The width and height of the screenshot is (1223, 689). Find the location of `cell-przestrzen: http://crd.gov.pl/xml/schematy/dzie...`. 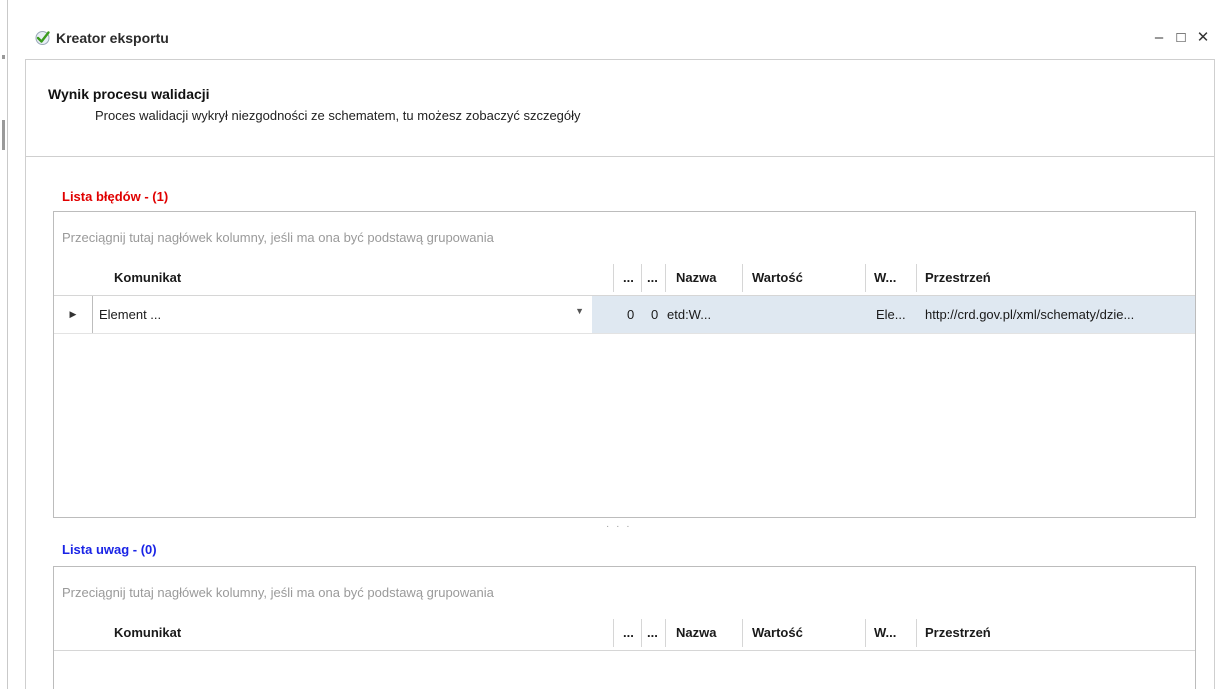

cell-przestrzen: http://crd.gov.pl/xml/schematy/dzie... is located at coordinates (1030, 314).